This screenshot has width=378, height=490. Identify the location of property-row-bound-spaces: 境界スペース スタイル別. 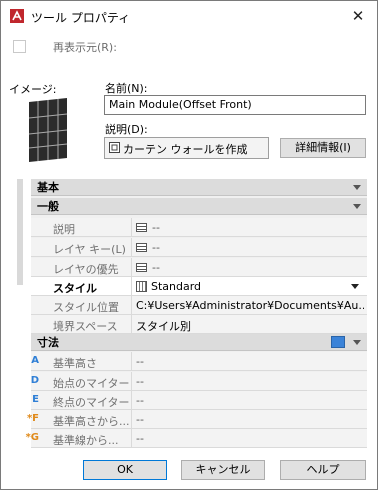
(199, 324).